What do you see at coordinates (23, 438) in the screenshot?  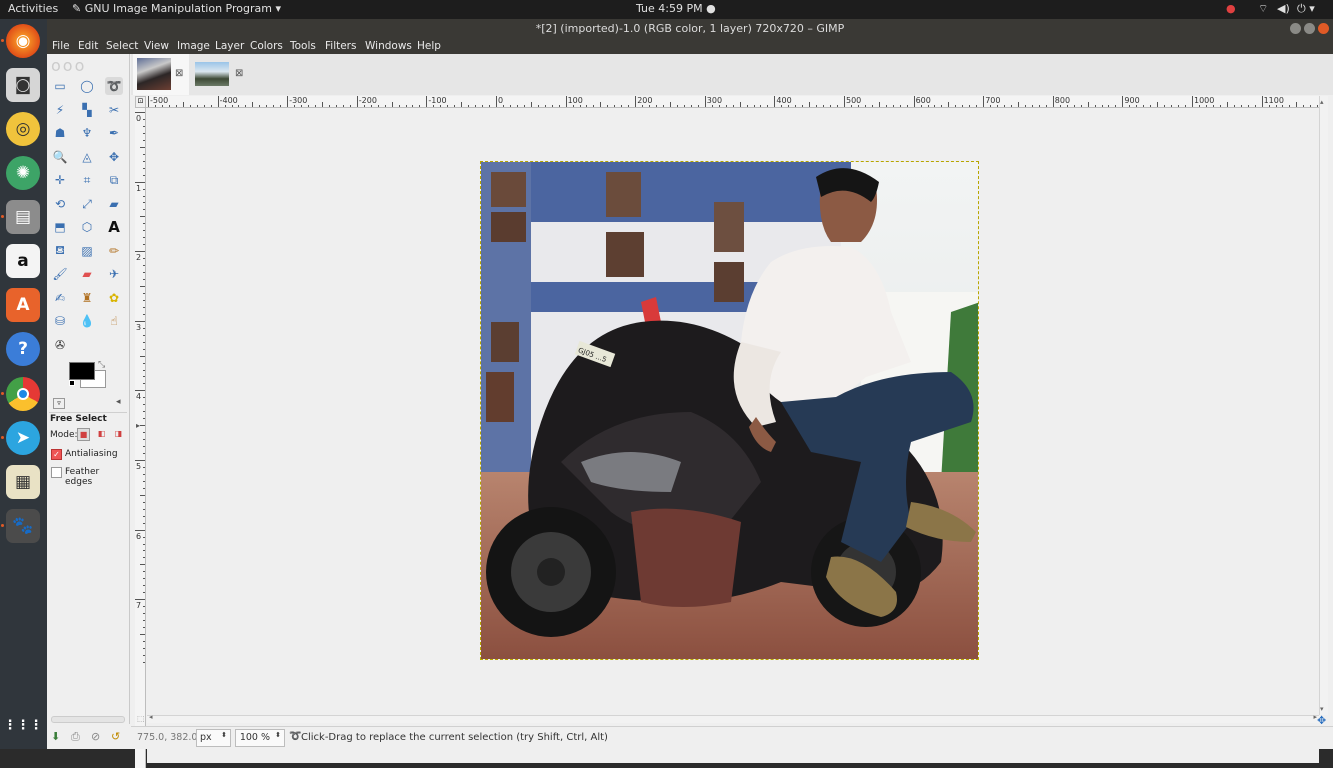 I see `telegram-icon: ➤` at bounding box center [23, 438].